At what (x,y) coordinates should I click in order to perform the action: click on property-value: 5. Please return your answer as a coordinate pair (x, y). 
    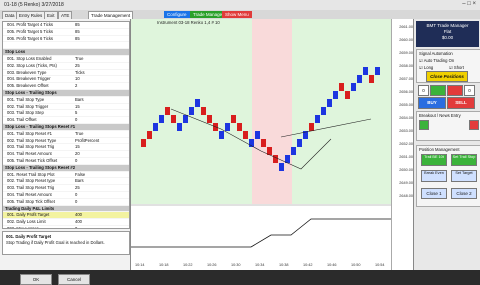
    Looking at the image, I should click on (76, 113).